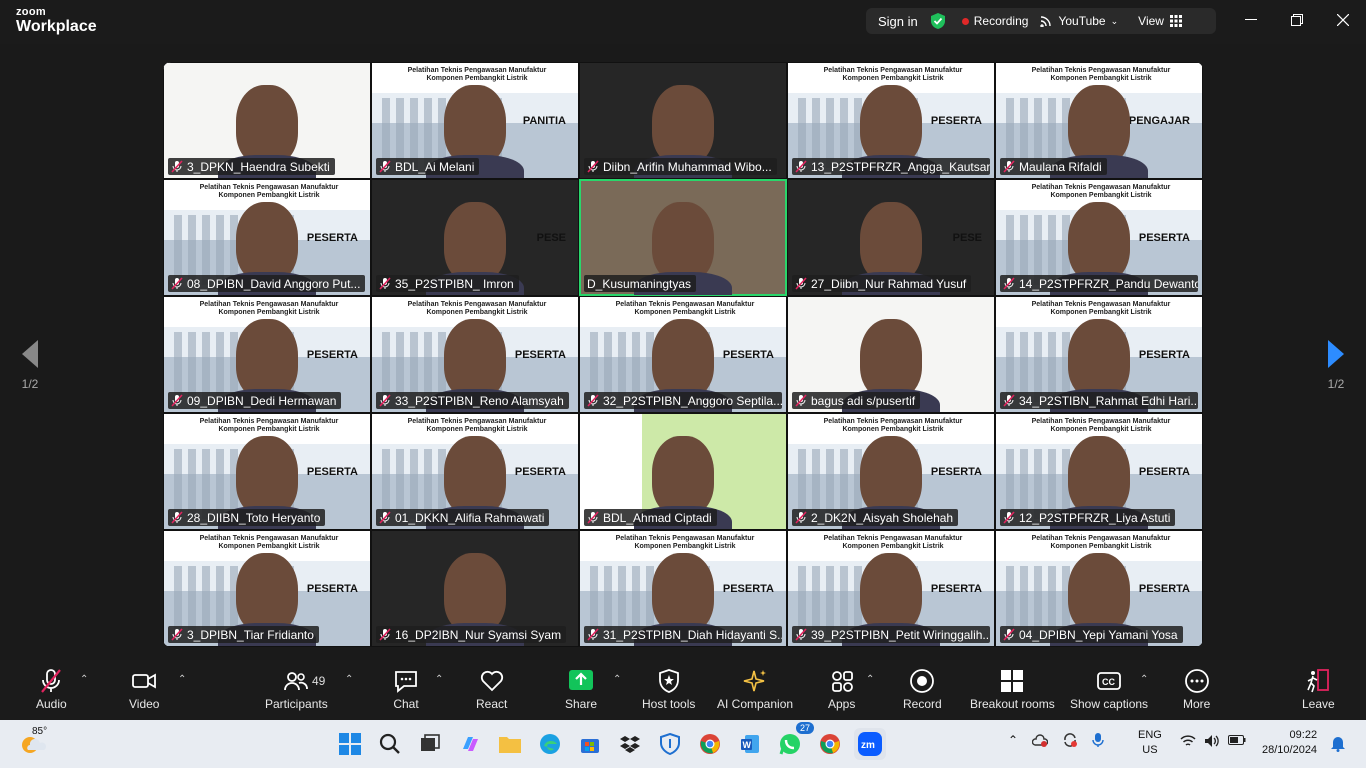 The width and height of the screenshot is (1366, 768). I want to click on host-shield-icon, so click(668, 681).